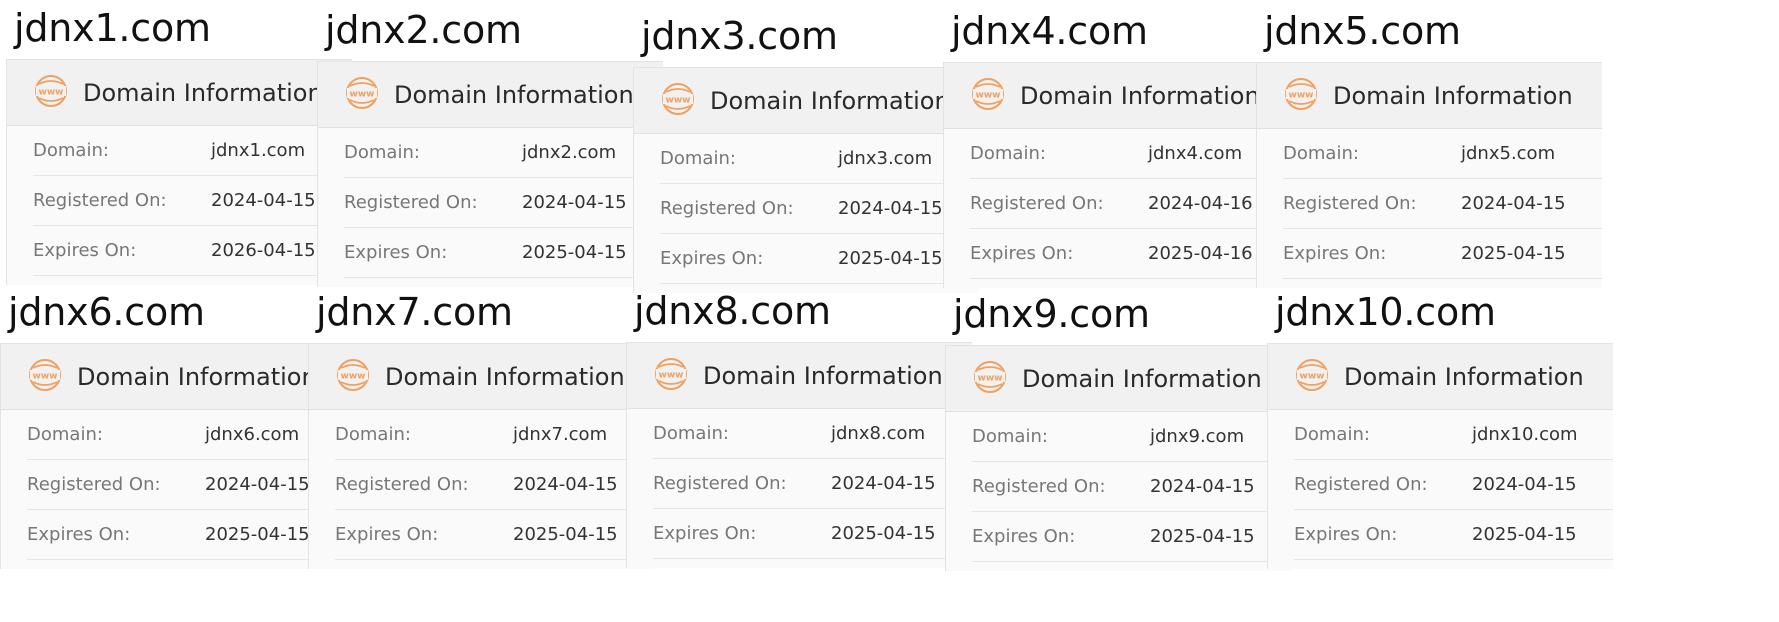 This screenshot has height=622, width=1779. Describe the element at coordinates (732, 311) in the screenshot. I see `domain-heading: jdnx8.com` at that location.